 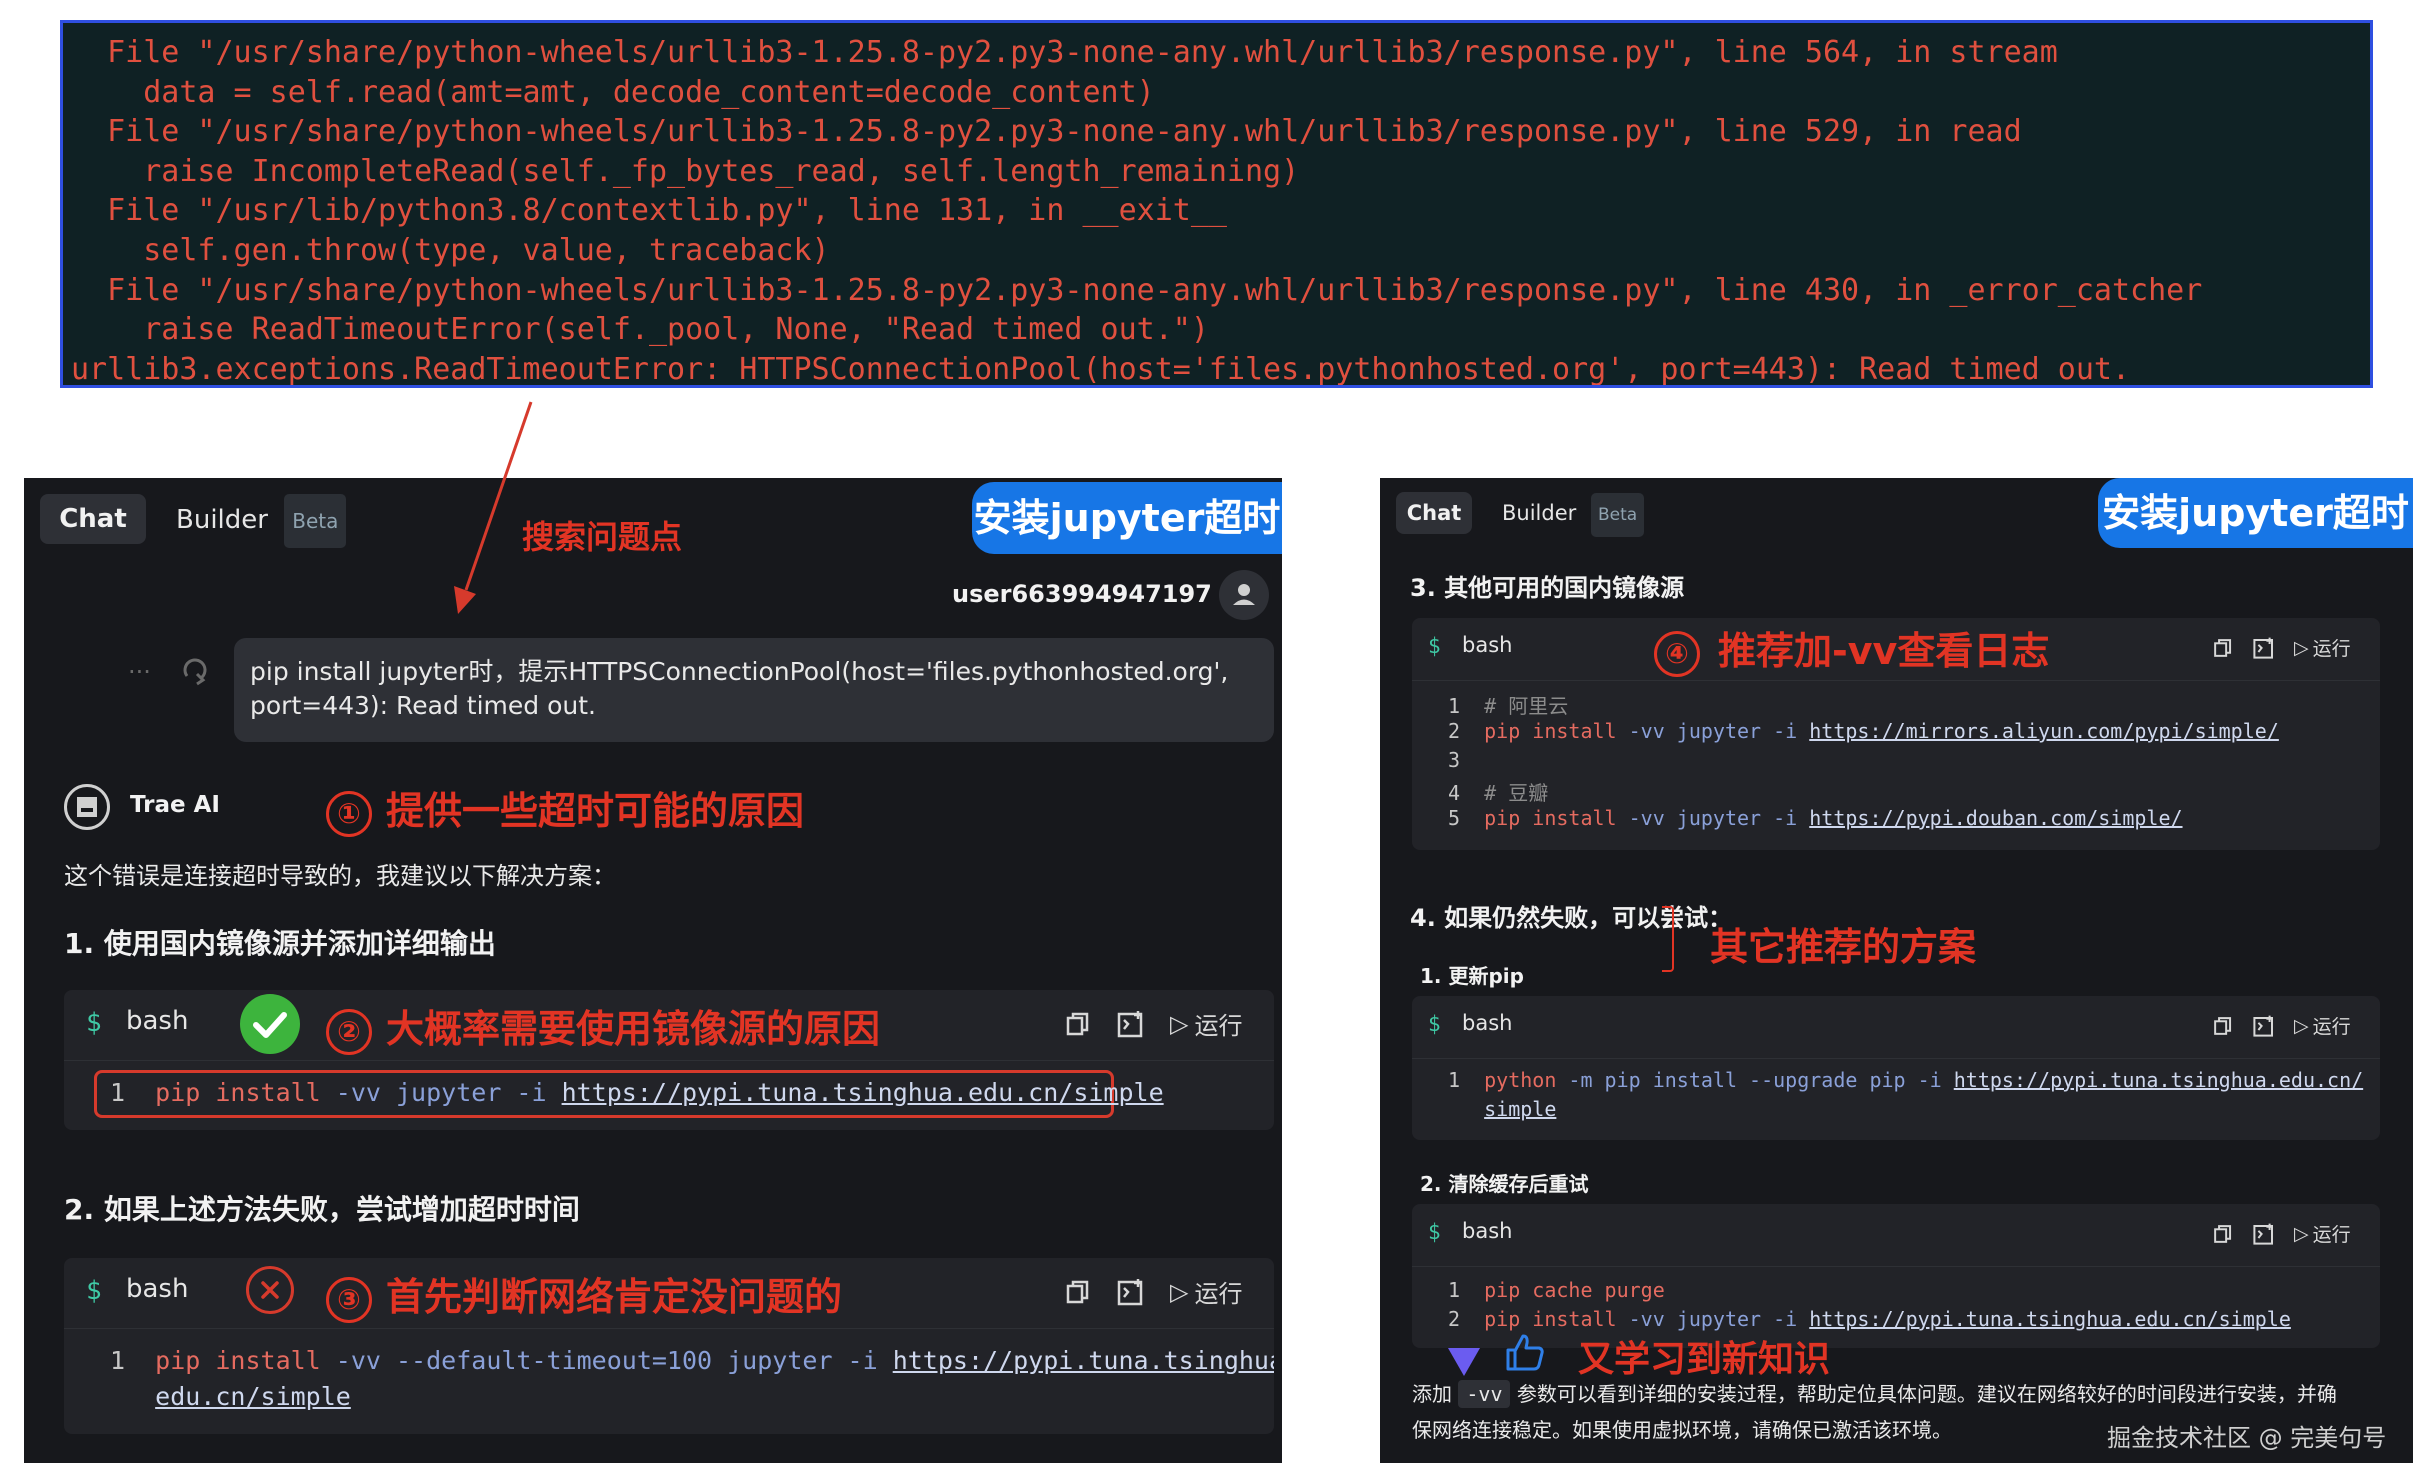 I want to click on footer-text-line-2: 保网络连接稳定。如果使用虚拟环境，请确保已激活该环境。, so click(x=1682, y=1430).